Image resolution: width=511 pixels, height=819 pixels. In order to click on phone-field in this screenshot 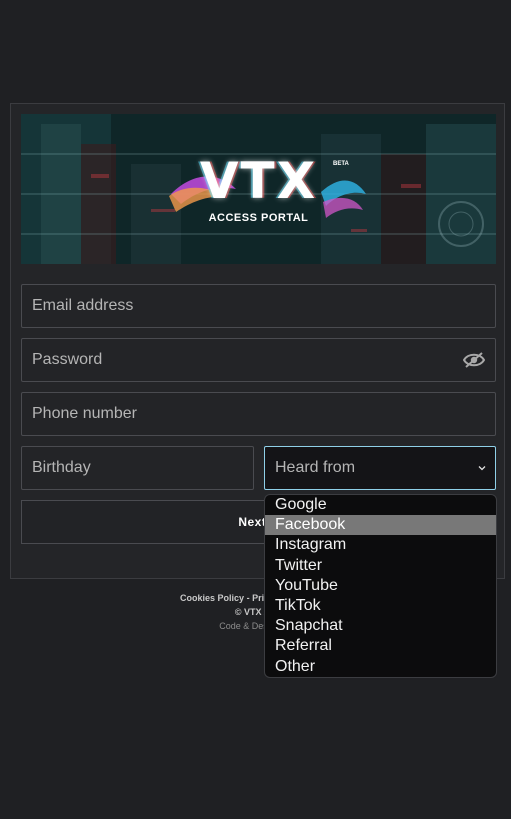, I will do `click(258, 414)`.